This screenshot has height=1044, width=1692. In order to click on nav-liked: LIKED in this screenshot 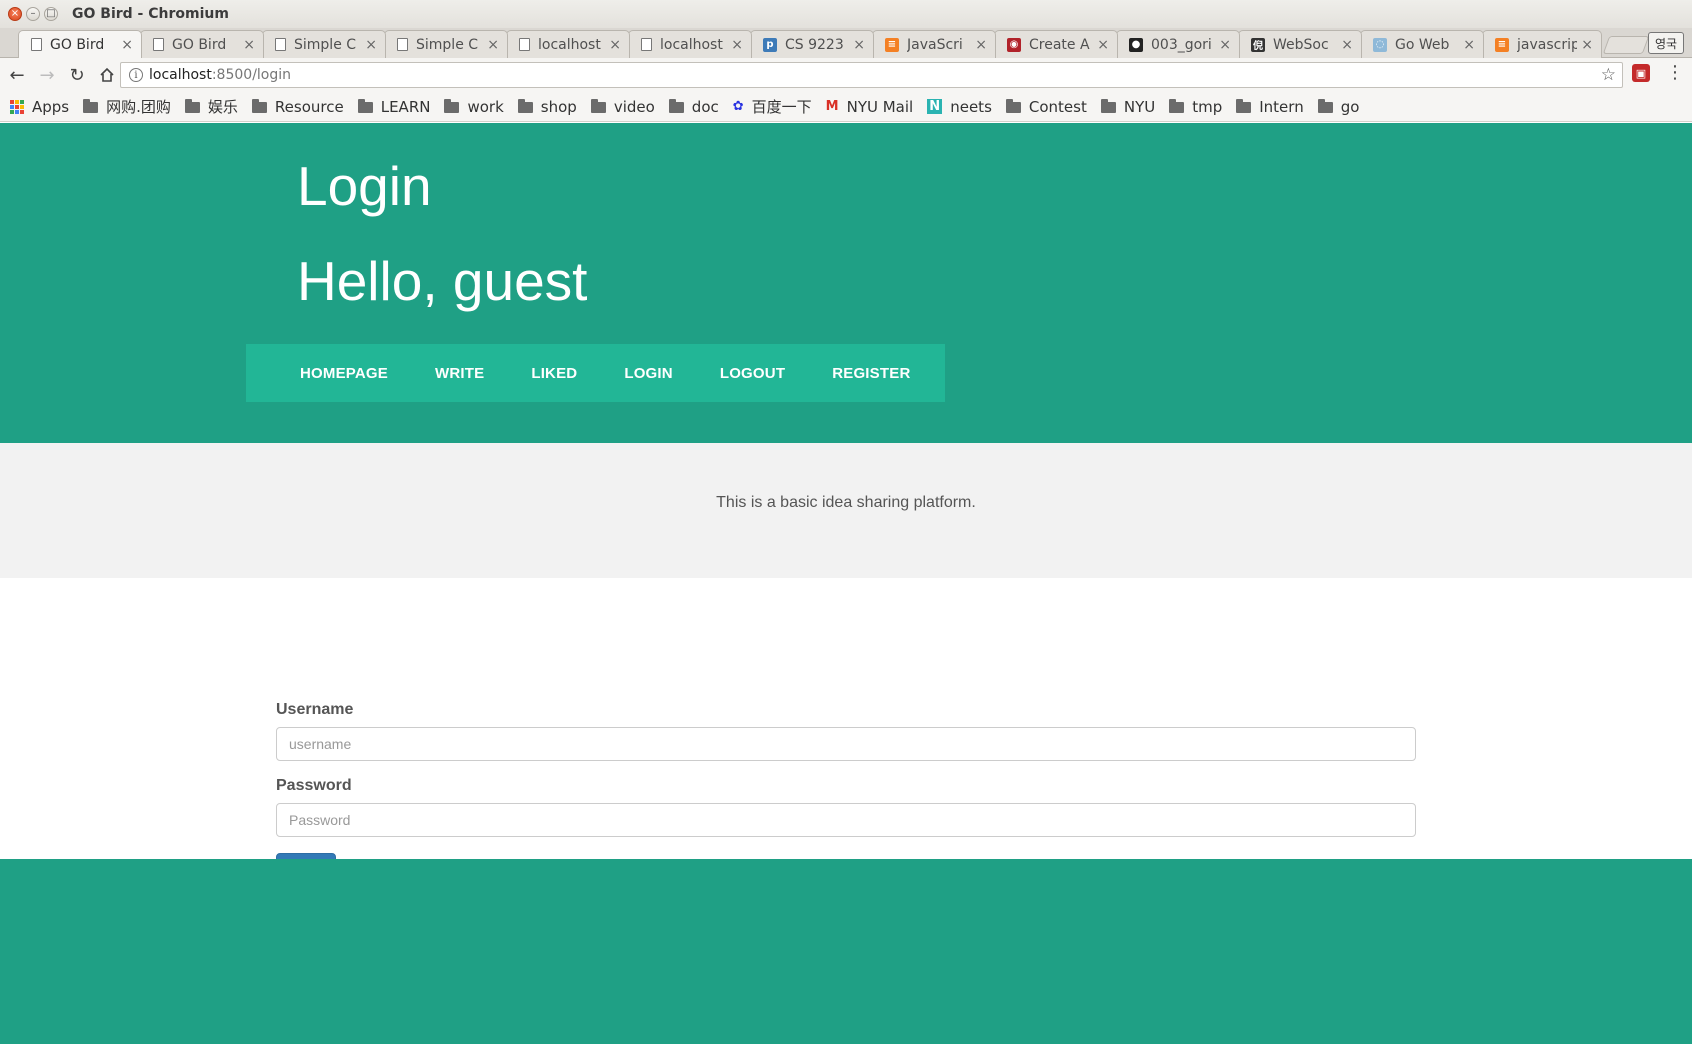, I will do `click(554, 373)`.